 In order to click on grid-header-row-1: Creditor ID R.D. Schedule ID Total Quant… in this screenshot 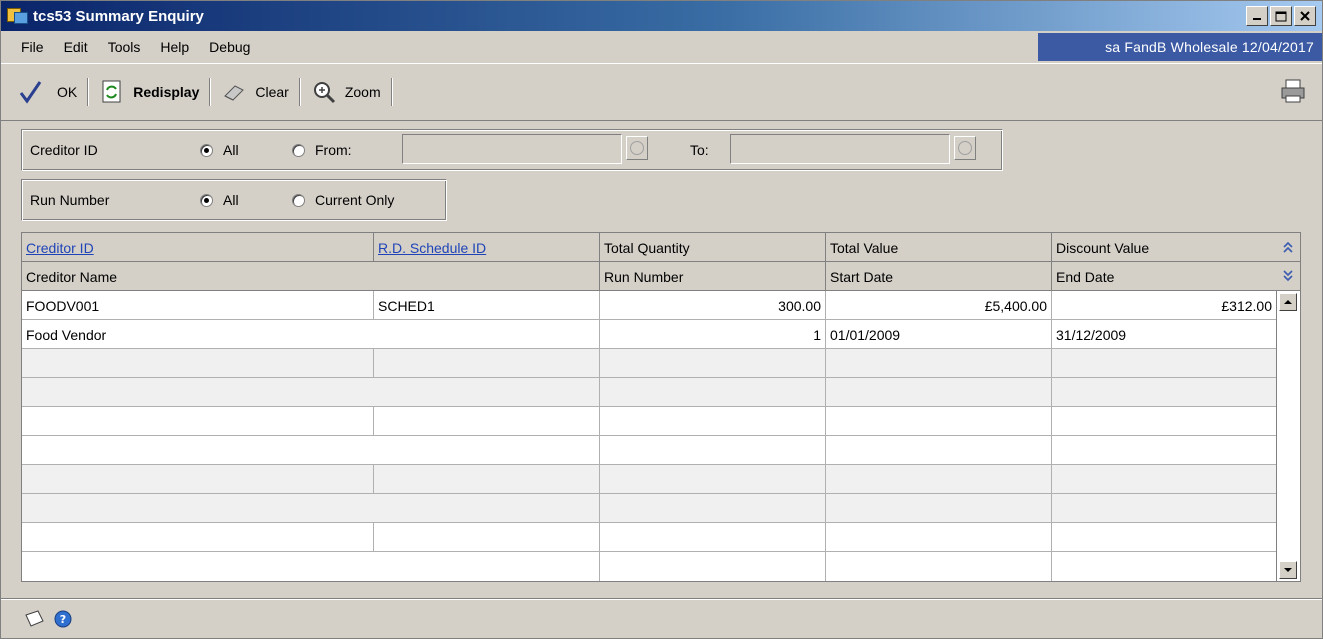, I will do `click(649, 247)`.